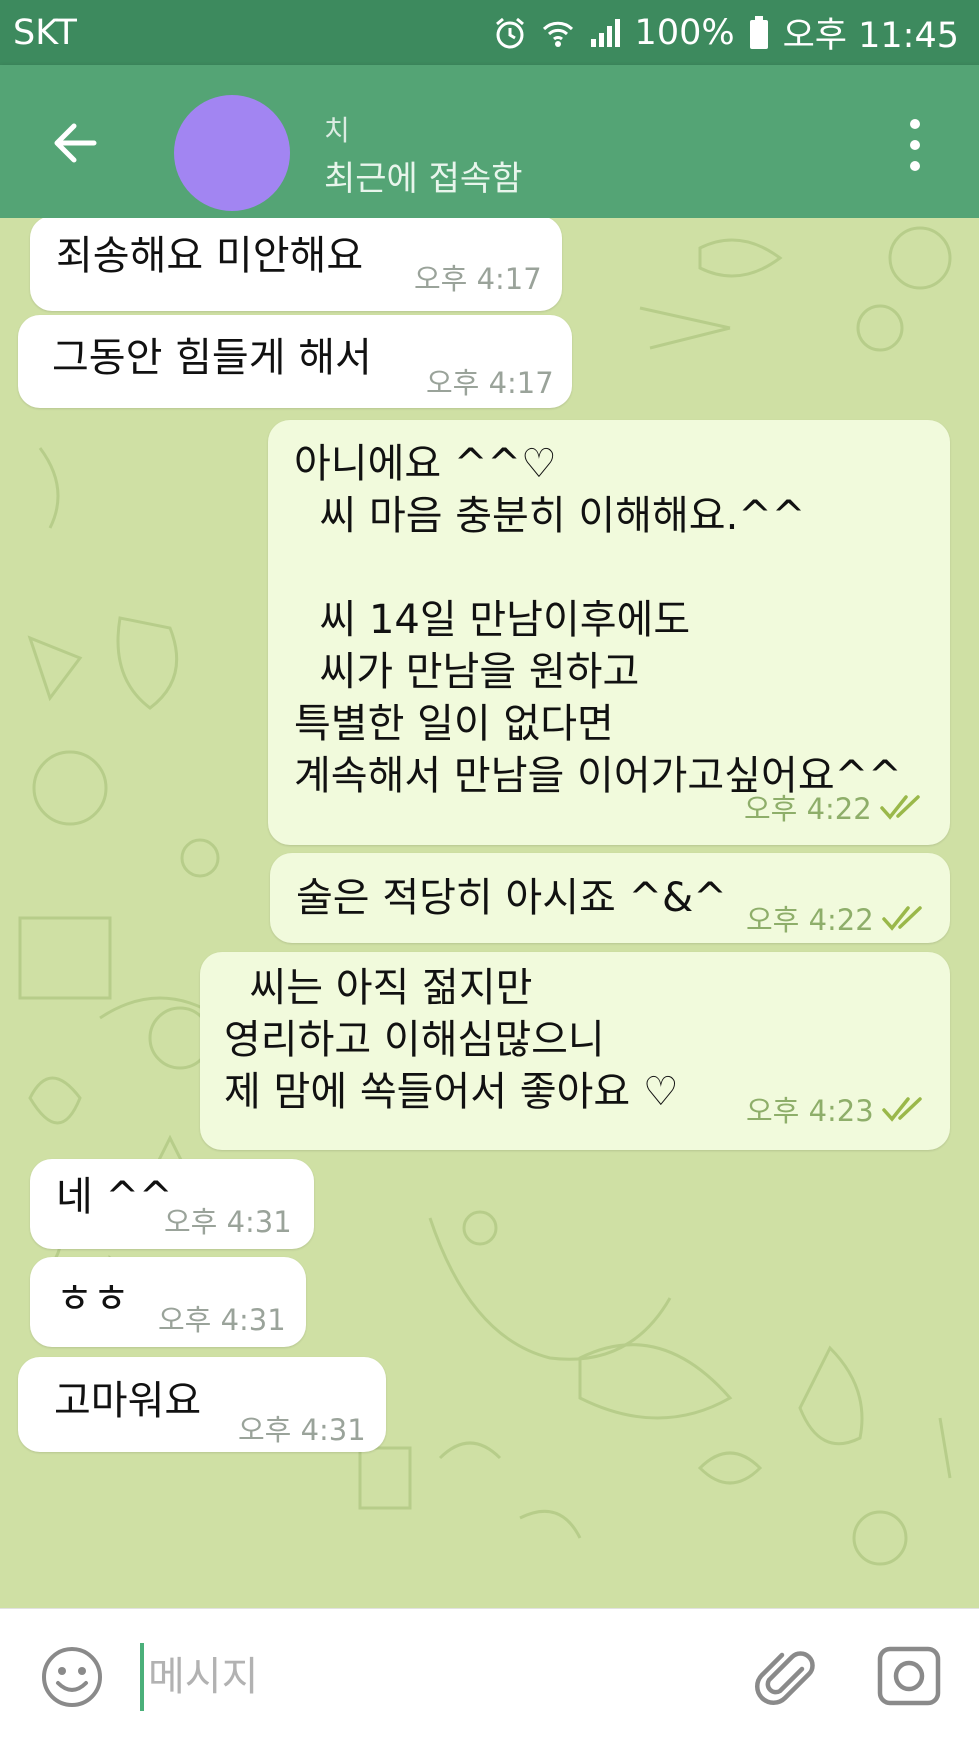  I want to click on signal-icon, so click(605, 33).